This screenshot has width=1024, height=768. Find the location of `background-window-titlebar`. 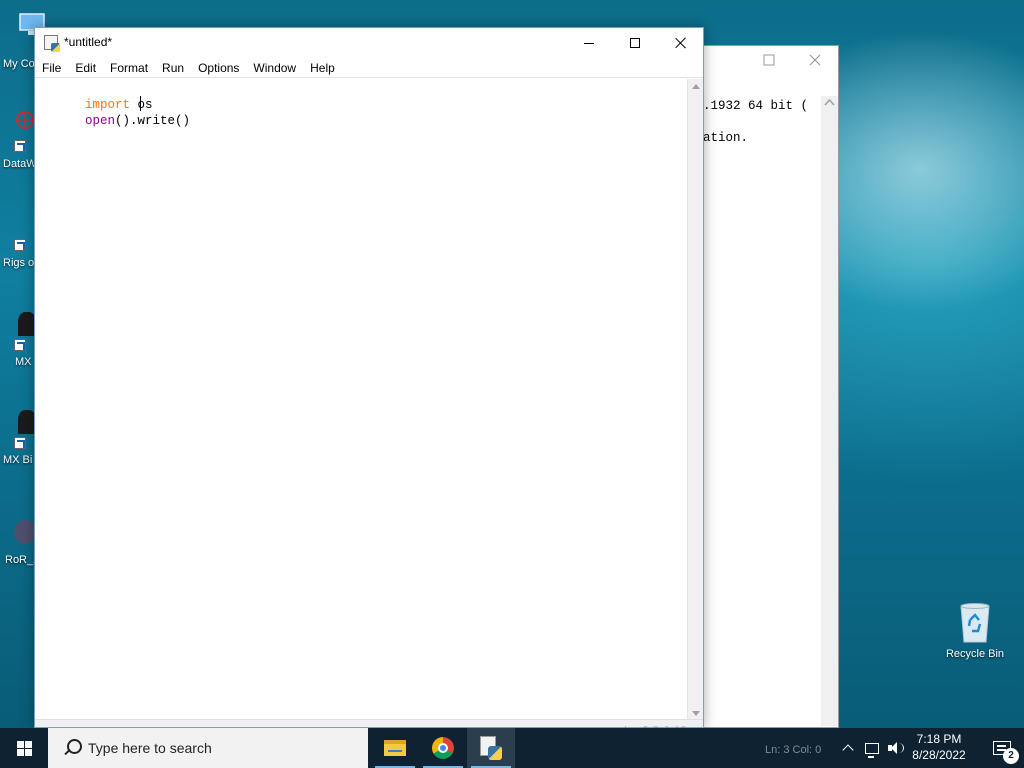

background-window-titlebar is located at coordinates (764, 61).